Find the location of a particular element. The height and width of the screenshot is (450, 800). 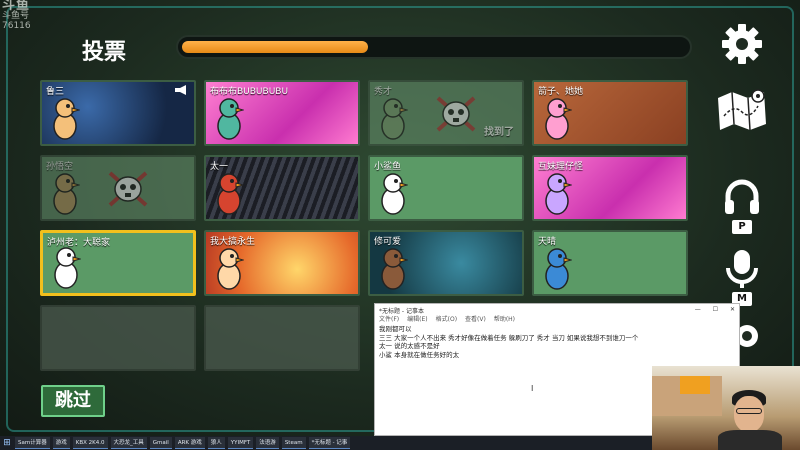

webcam-glasses is located at coordinates (749, 411).